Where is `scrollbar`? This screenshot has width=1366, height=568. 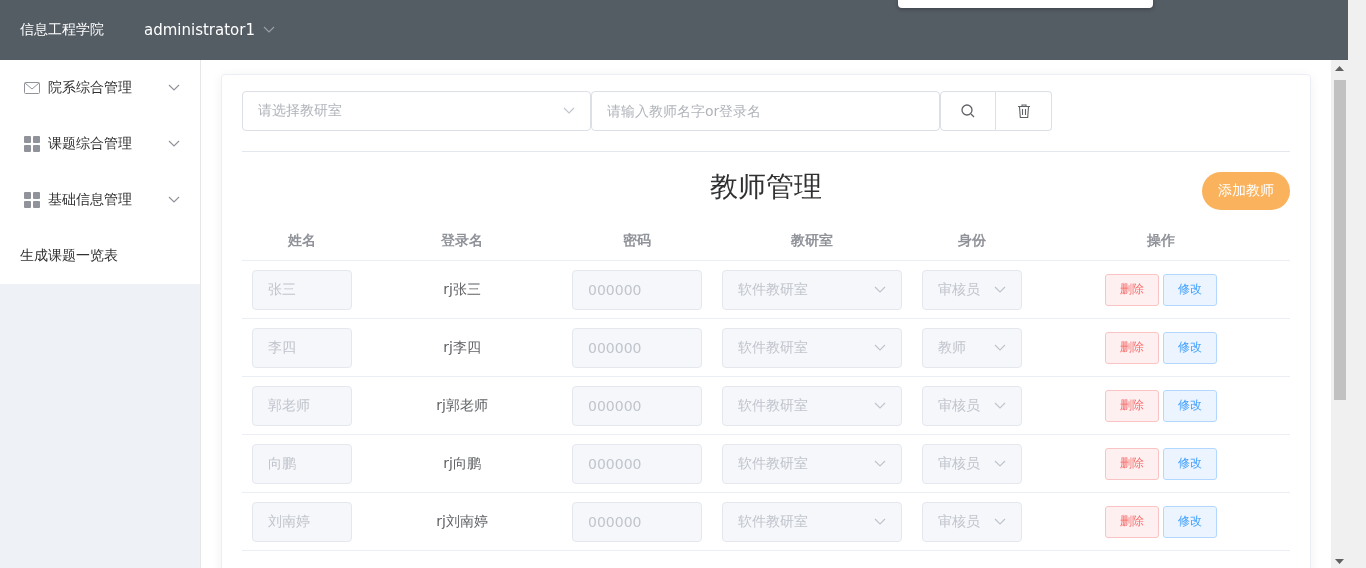 scrollbar is located at coordinates (1340, 314).